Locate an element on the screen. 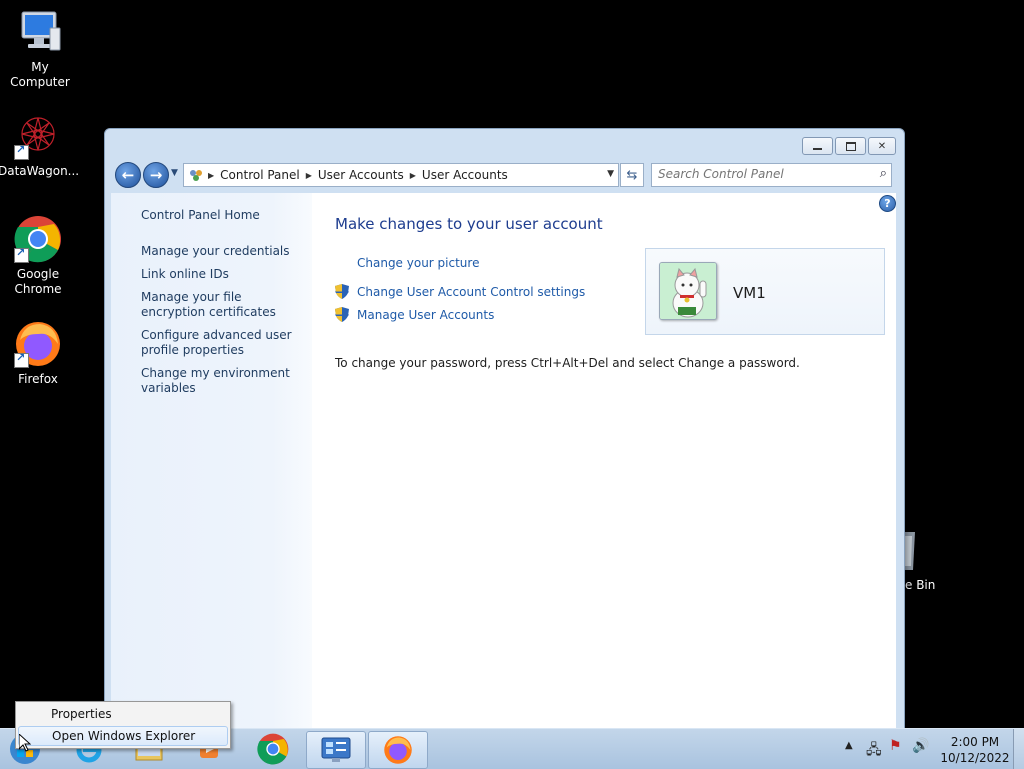 This screenshot has height=769, width=1024. clock-date: 10/12/2022 is located at coordinates (975, 758).